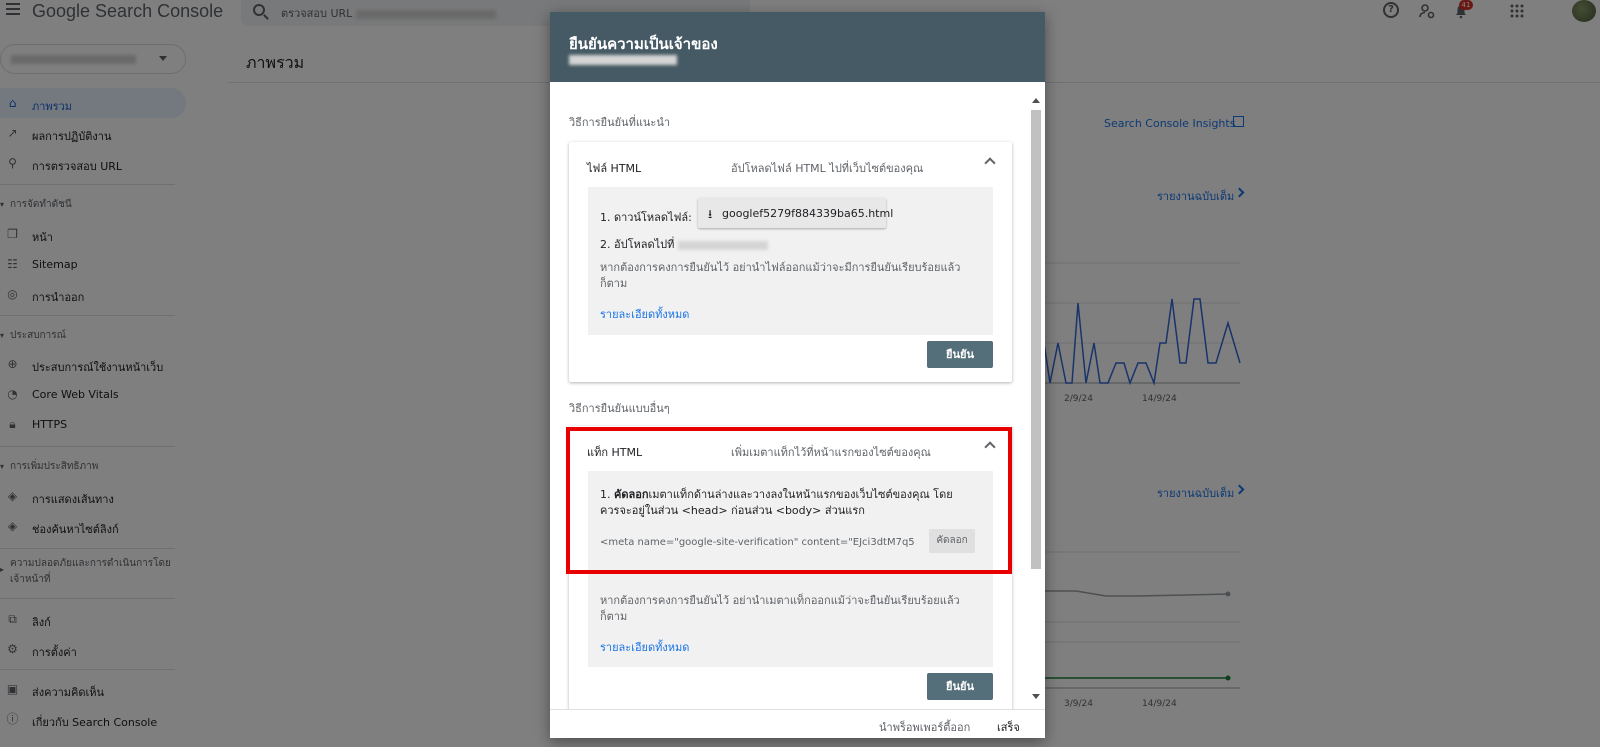 Image resolution: width=1600 pixels, height=747 pixels. I want to click on scroll-down-arrow, so click(1036, 696).